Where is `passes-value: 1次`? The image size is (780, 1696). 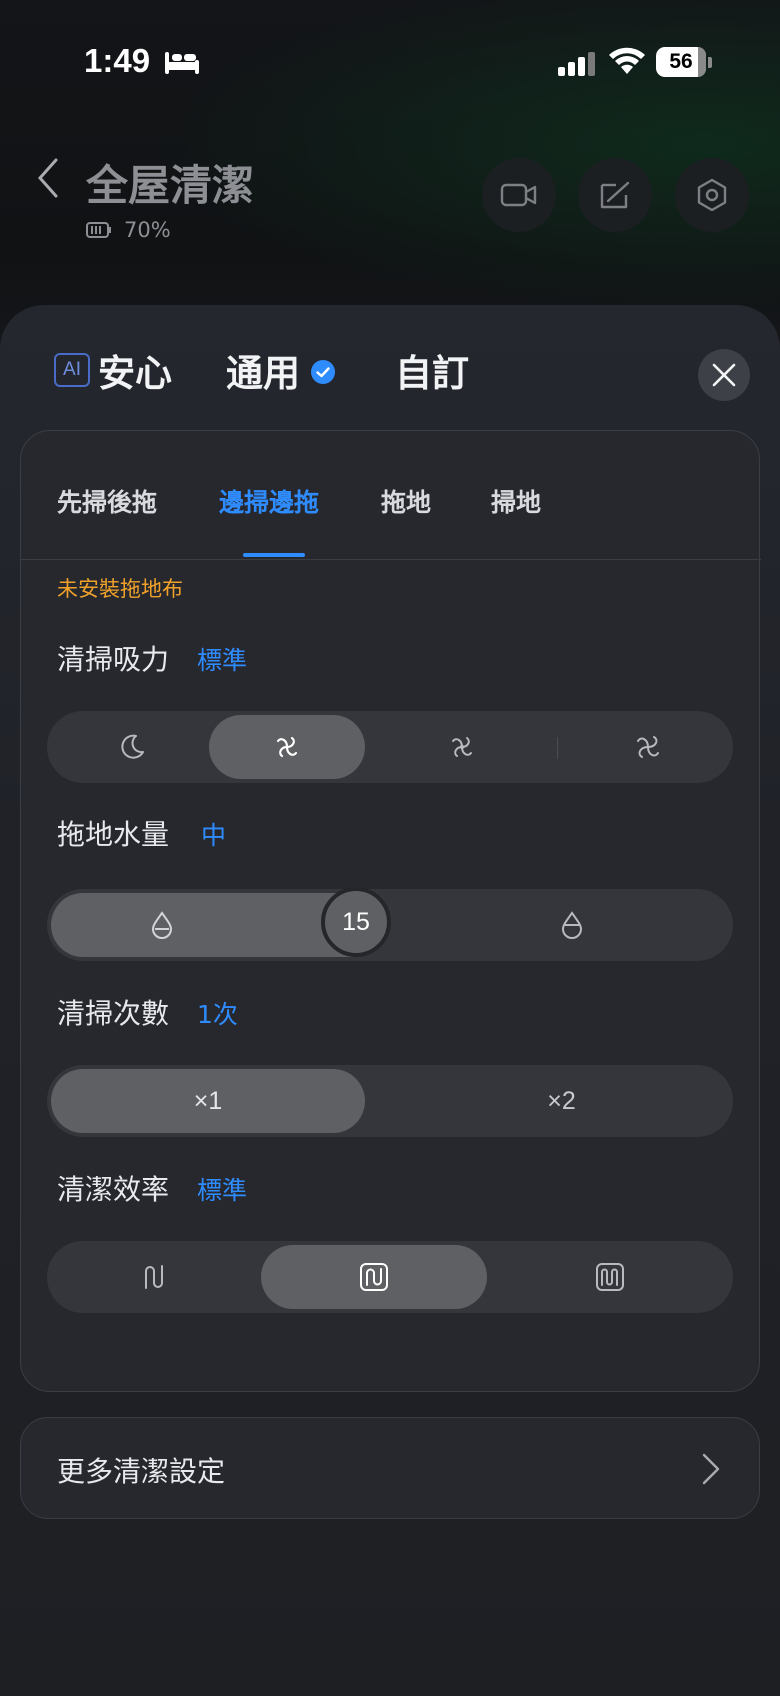 passes-value: 1次 is located at coordinates (217, 1014).